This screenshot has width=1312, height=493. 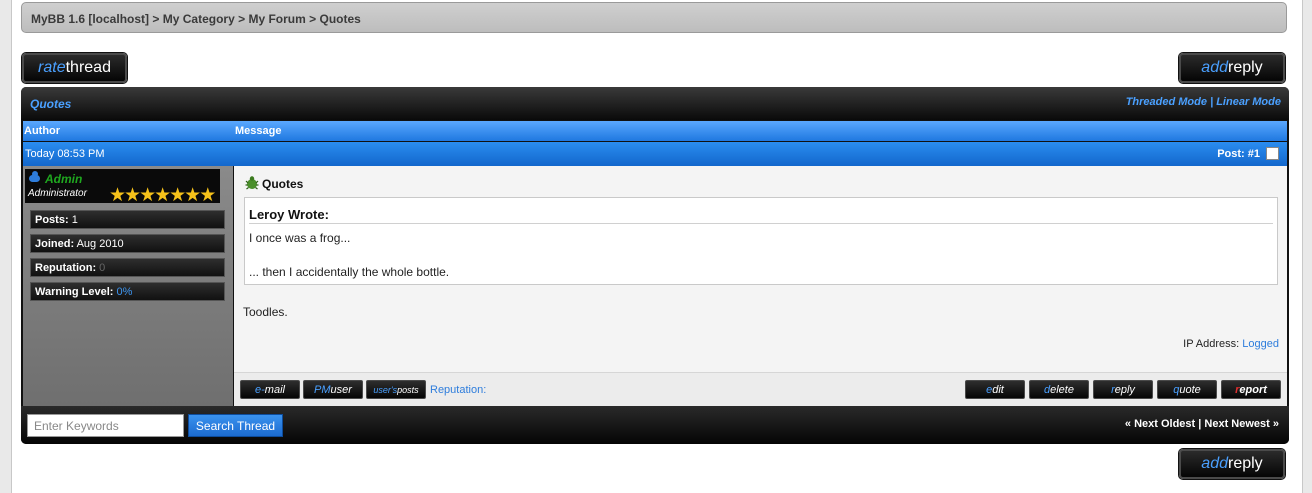 I want to click on author-column-label: Author, so click(x=42, y=131).